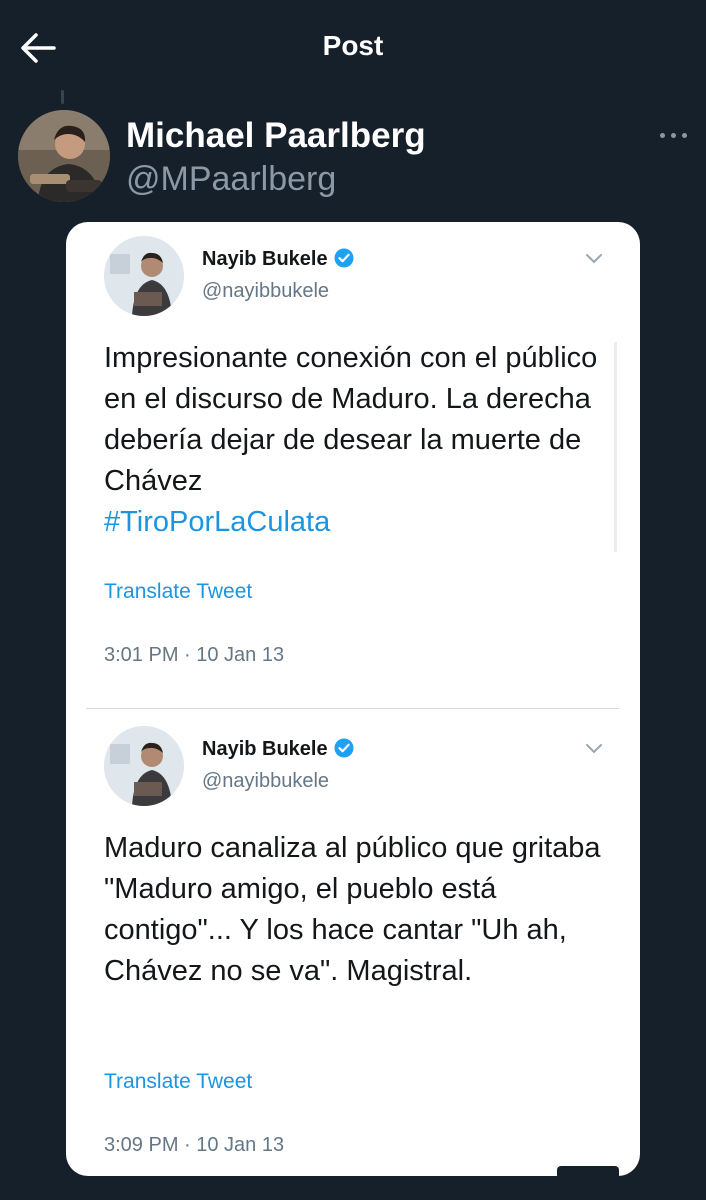 This screenshot has height=1200, width=706. I want to click on scroll-indicator, so click(615, 447).